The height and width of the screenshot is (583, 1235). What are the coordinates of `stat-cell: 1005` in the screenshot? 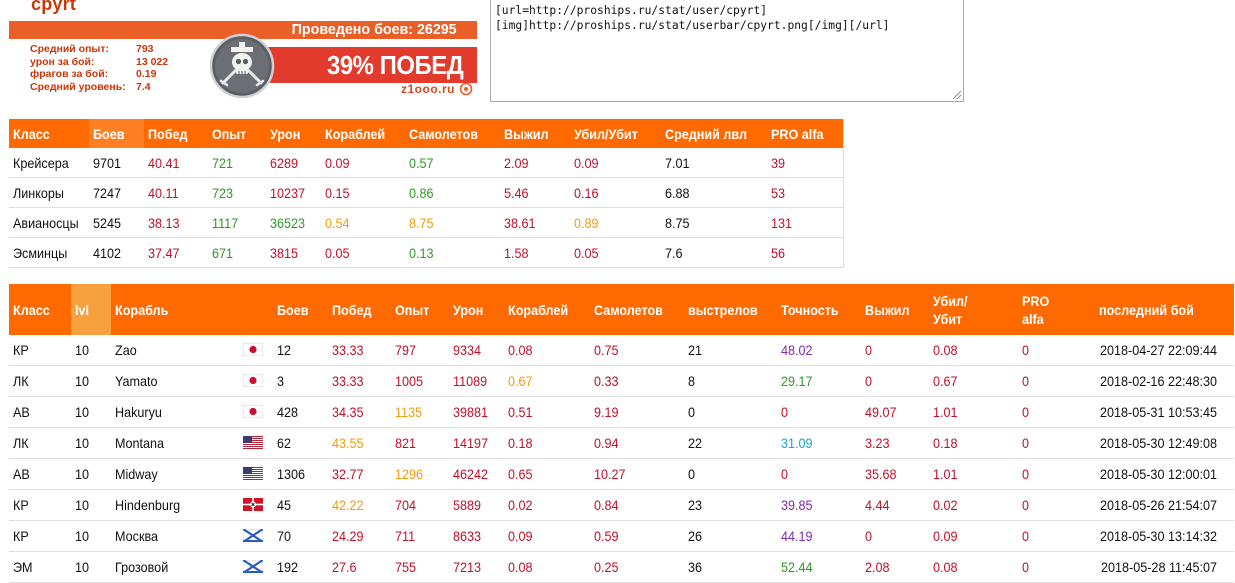 It's located at (420, 381).